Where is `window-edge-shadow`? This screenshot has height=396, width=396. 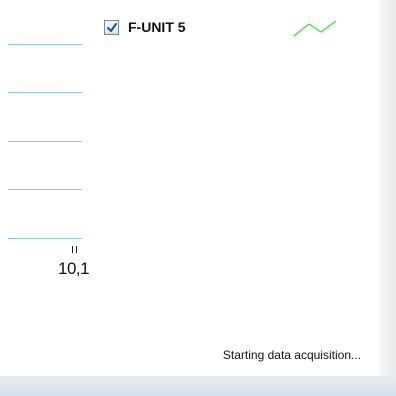
window-edge-shadow is located at coordinates (386, 190).